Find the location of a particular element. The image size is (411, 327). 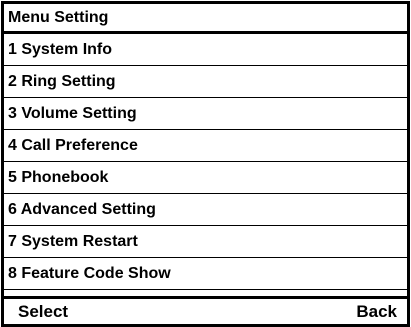

menu-item-advanced-setting: 6 Advanced Setting is located at coordinates (205, 210).